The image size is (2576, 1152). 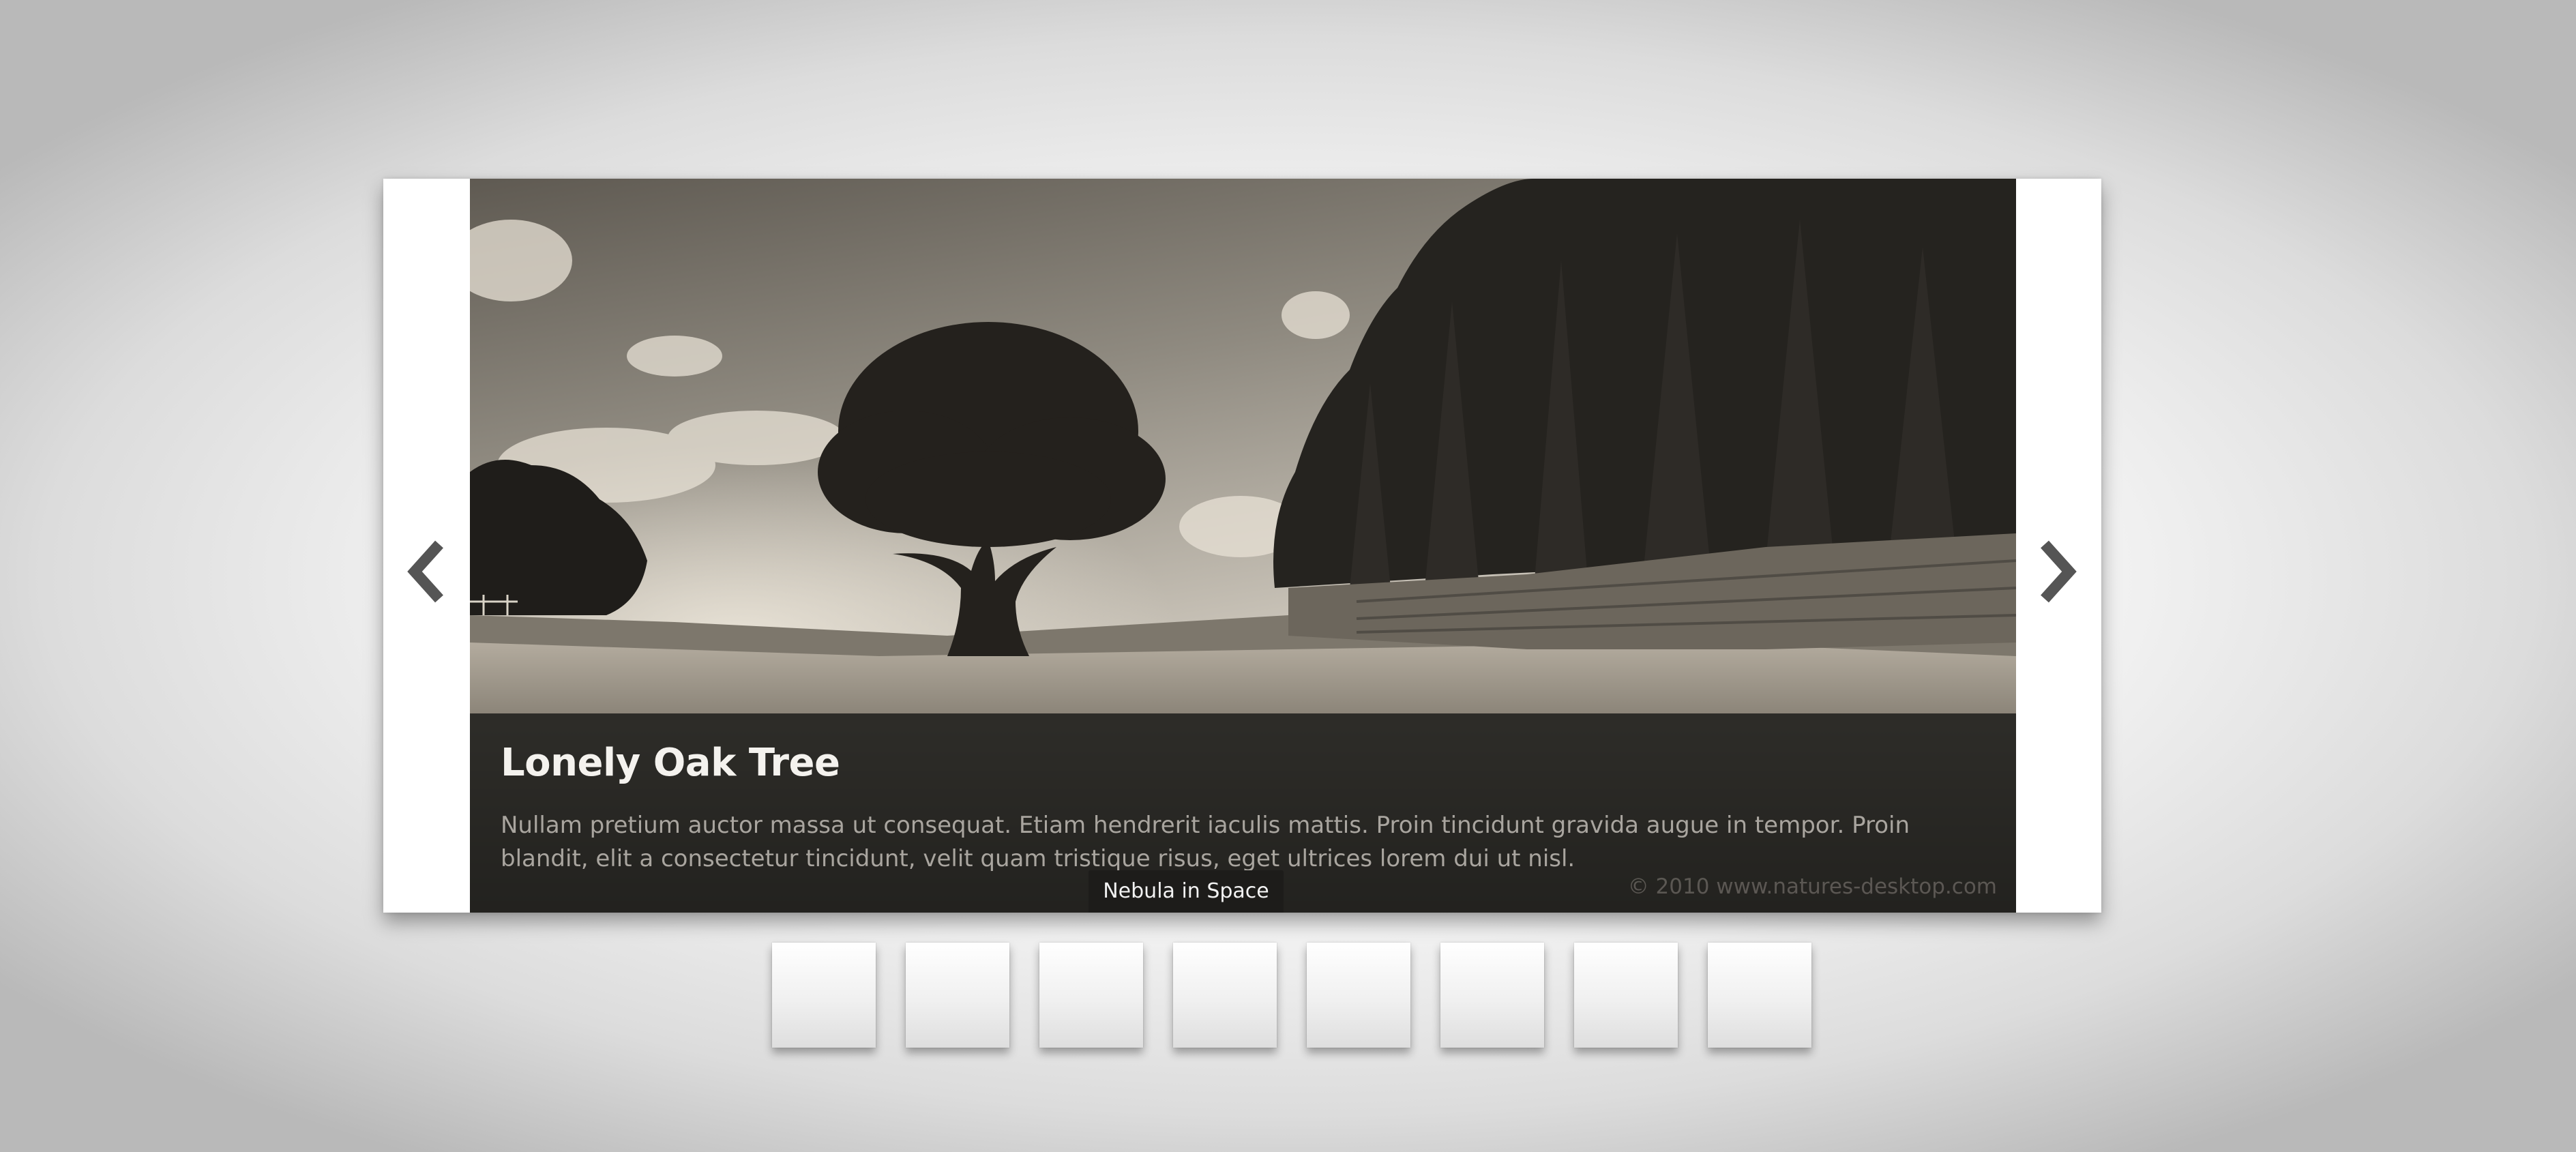 I want to click on thumbnail-strip, so click(x=1291, y=996).